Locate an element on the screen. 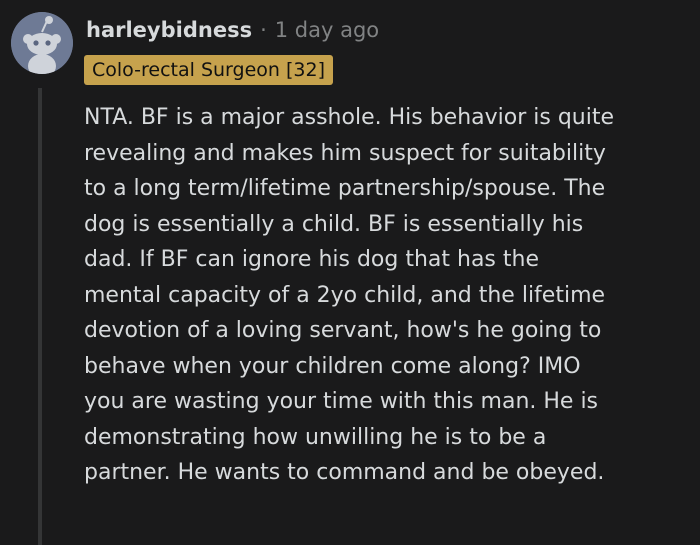 This screenshot has width=700, height=545. user-flair: Colo-rectal Surgeon [32] is located at coordinates (208, 70).